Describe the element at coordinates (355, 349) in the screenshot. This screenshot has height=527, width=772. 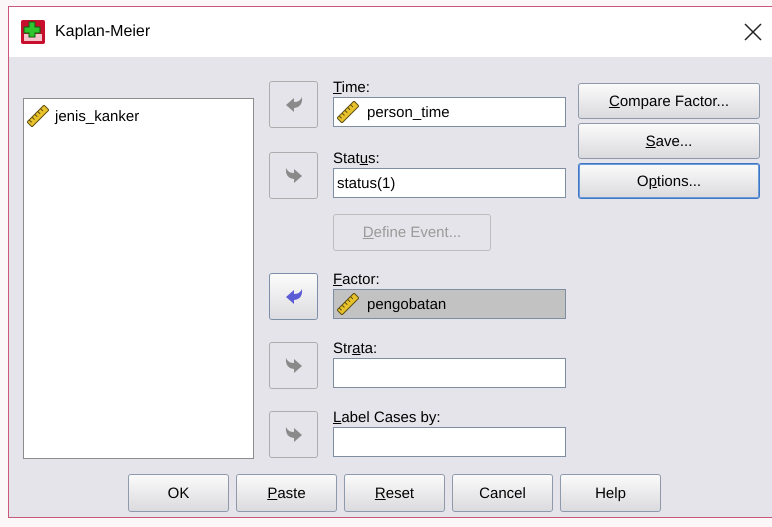
I see `field-label: Strata:` at that location.